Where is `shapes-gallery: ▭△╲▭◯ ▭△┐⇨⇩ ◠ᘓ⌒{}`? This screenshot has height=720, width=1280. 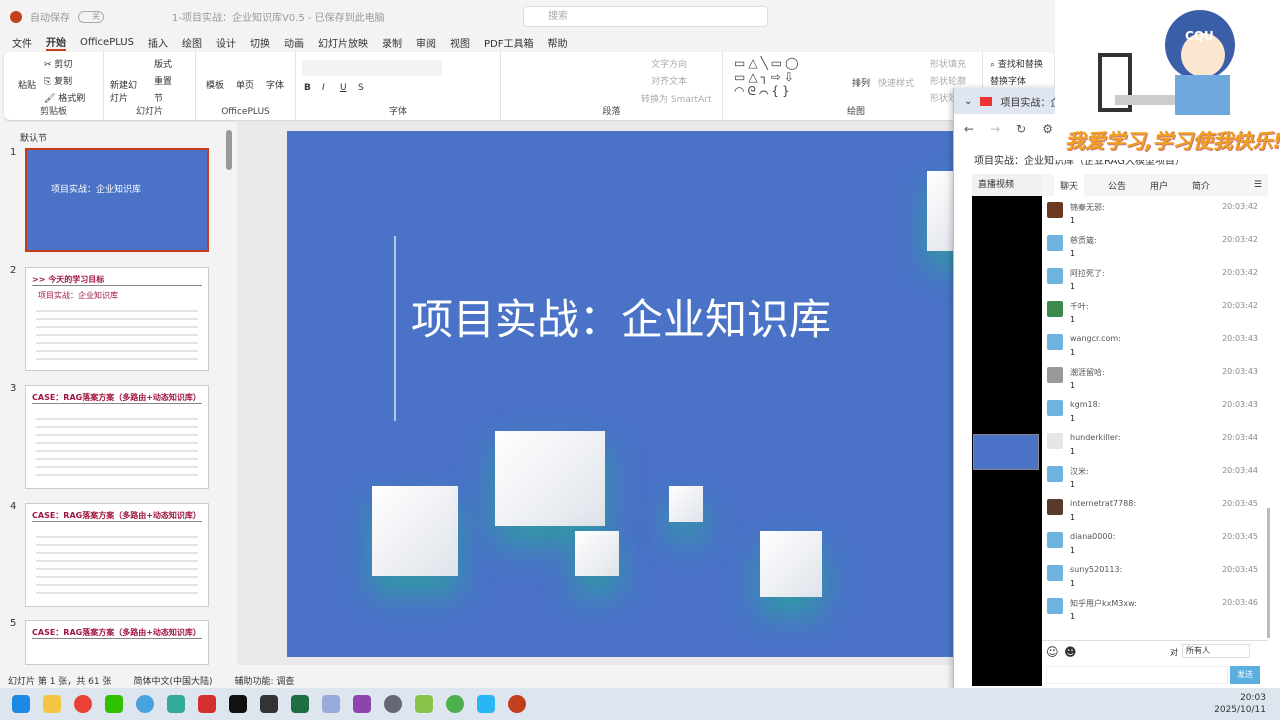
shapes-gallery: ▭△╲▭◯ ▭△┐⇨⇩ ◠ᘓ⌒{} is located at coordinates (768, 77).